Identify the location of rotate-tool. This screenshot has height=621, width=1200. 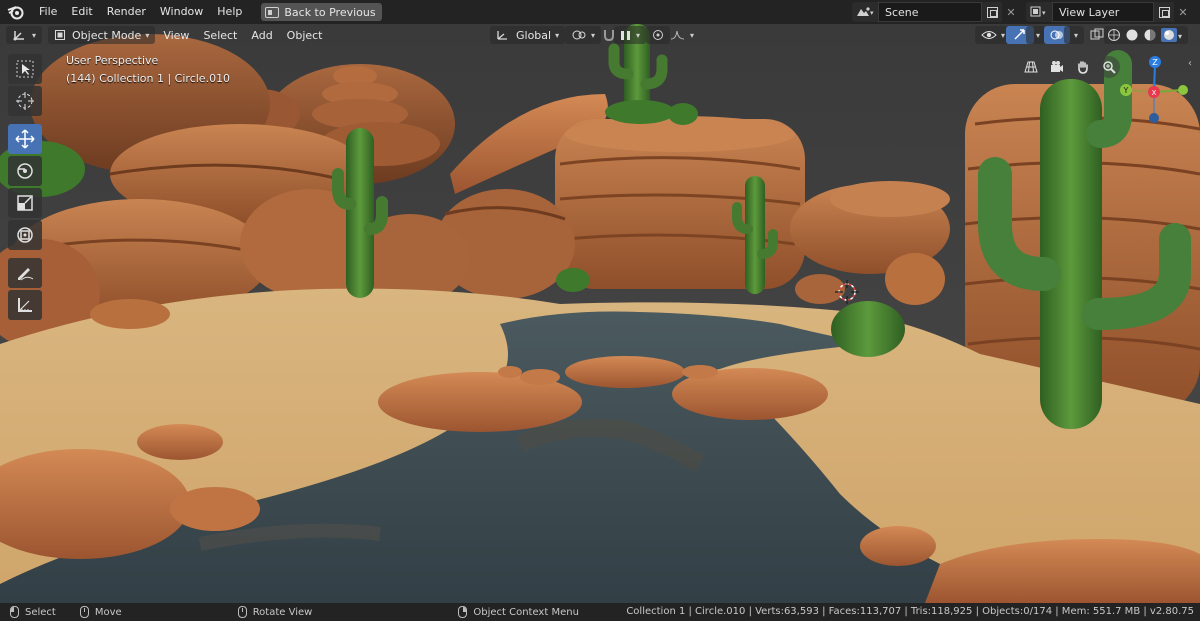
(25, 171).